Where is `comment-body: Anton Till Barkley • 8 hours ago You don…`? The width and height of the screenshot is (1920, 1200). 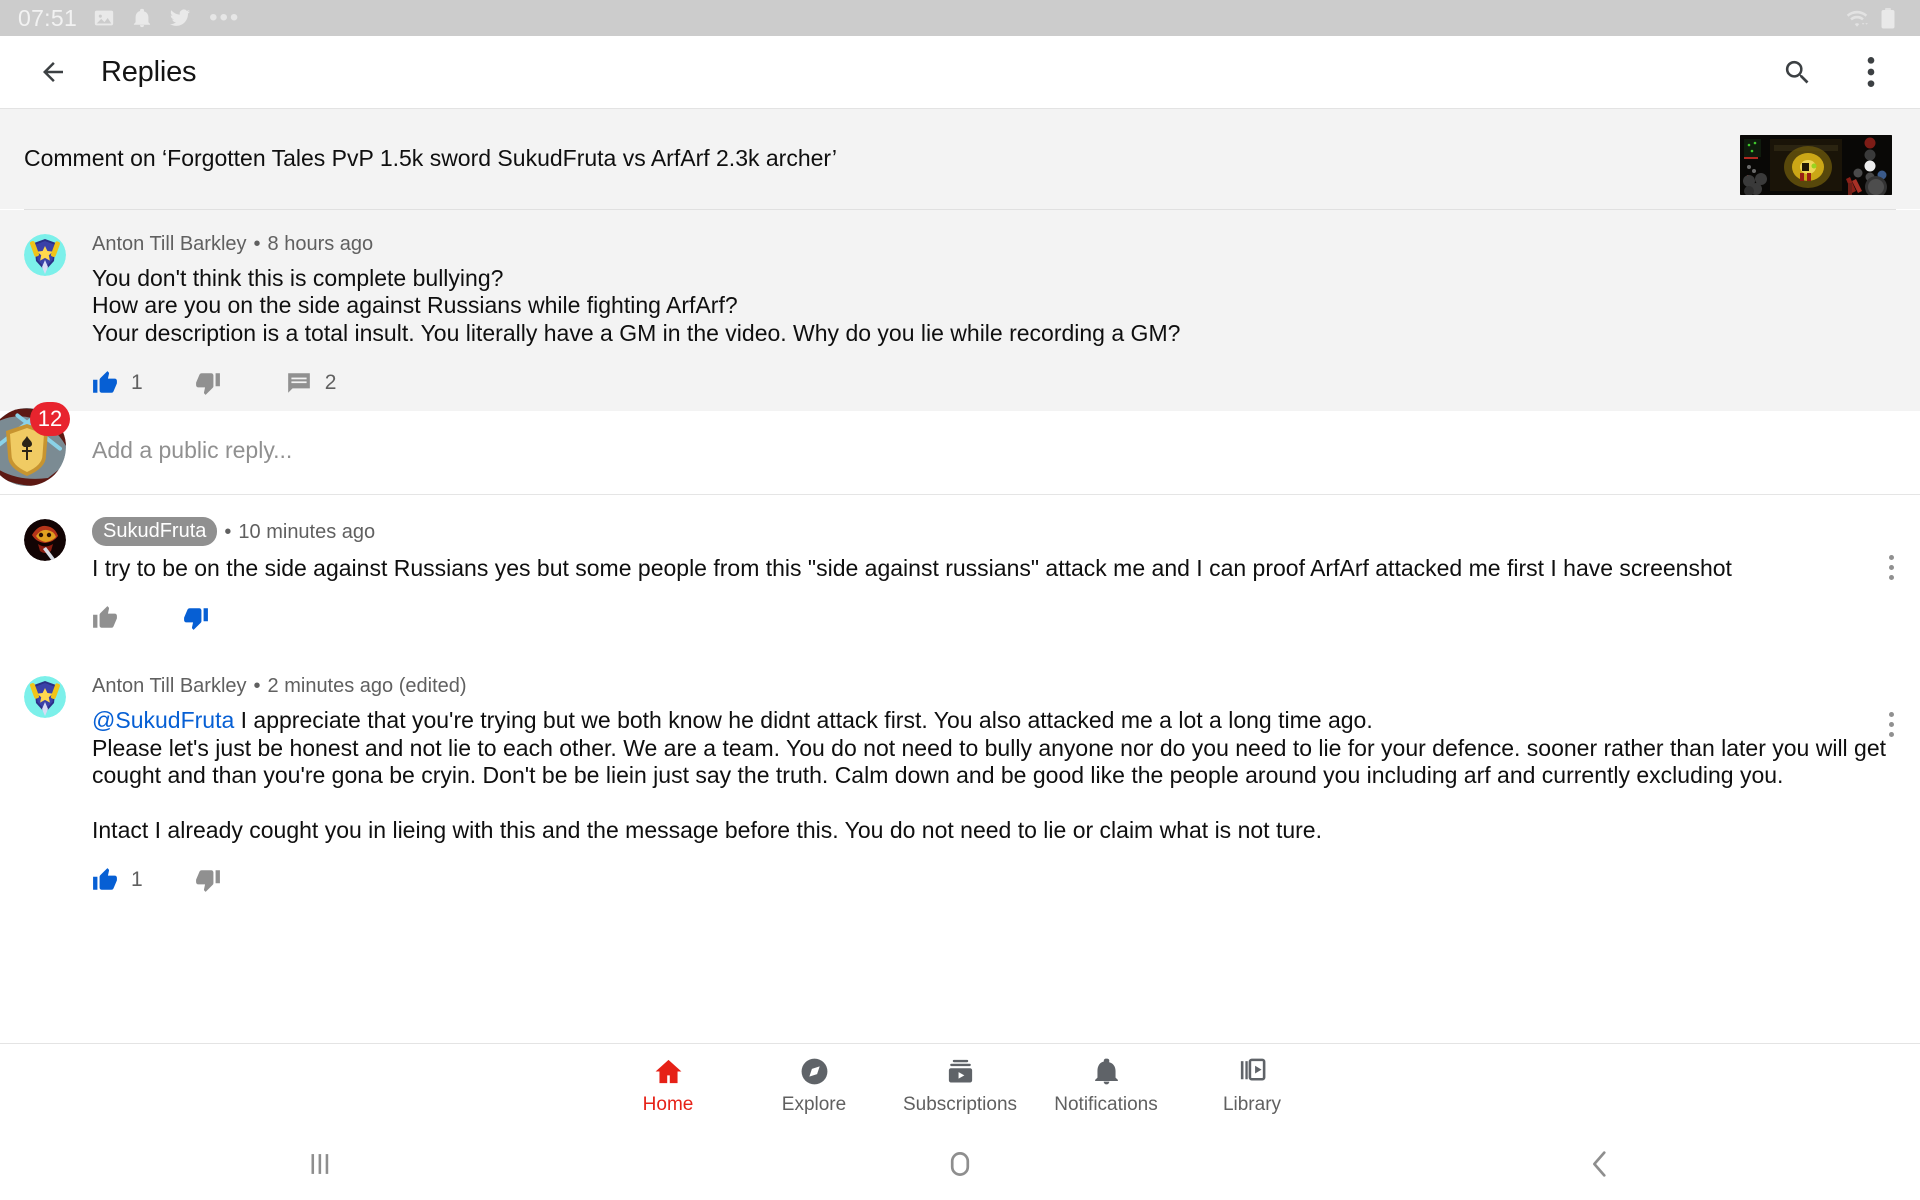
comment-body: Anton Till Barkley • 8 hours ago You don… is located at coordinates (994, 321).